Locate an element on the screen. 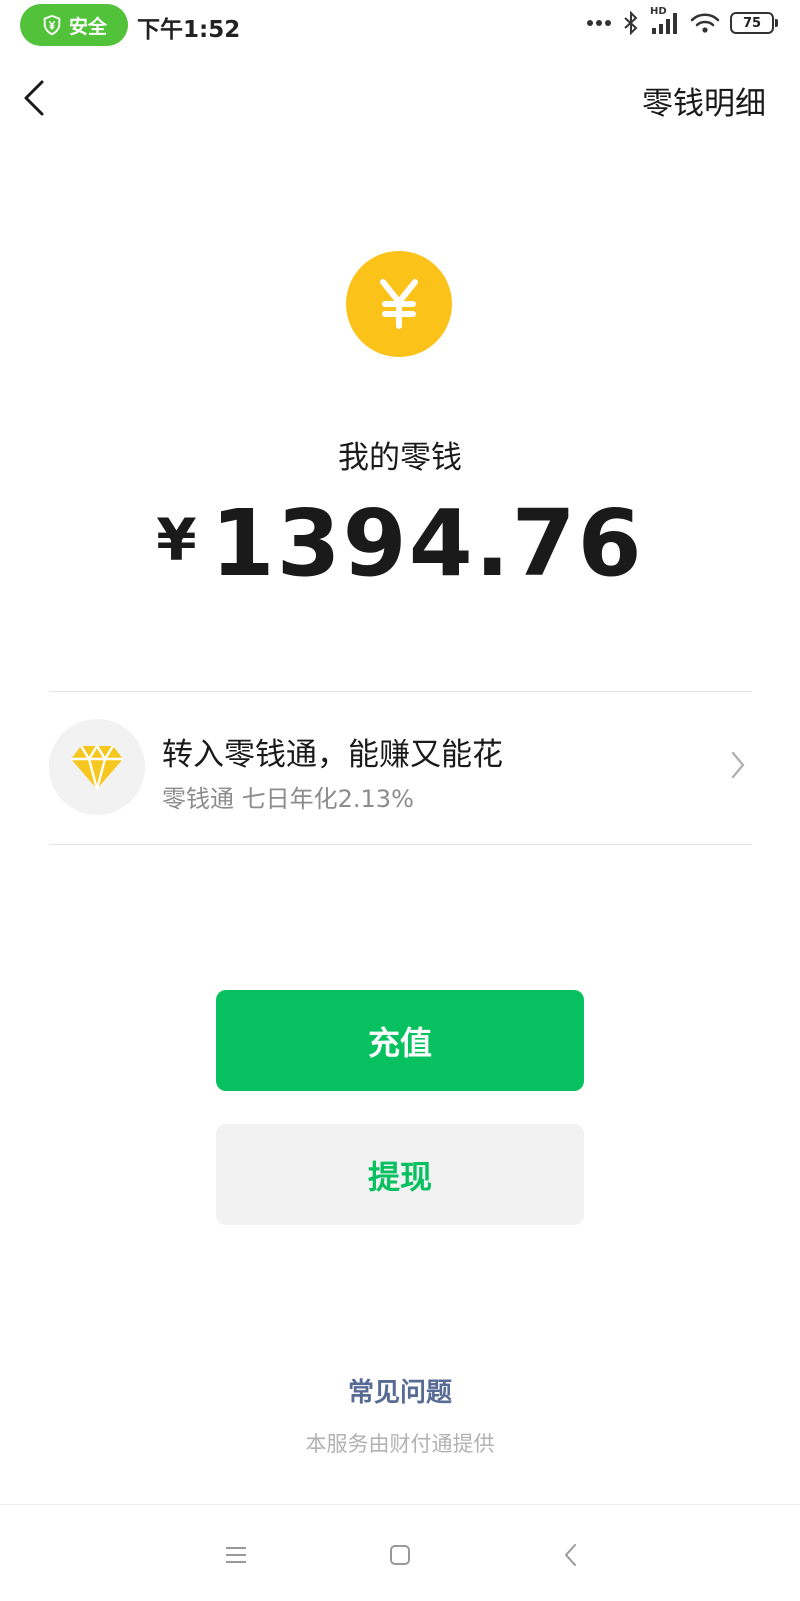  recharge-button: 充值 is located at coordinates (400, 1040).